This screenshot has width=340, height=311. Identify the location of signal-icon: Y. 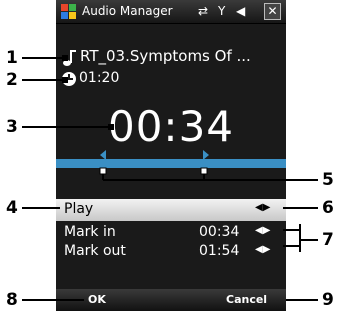
(221, 11).